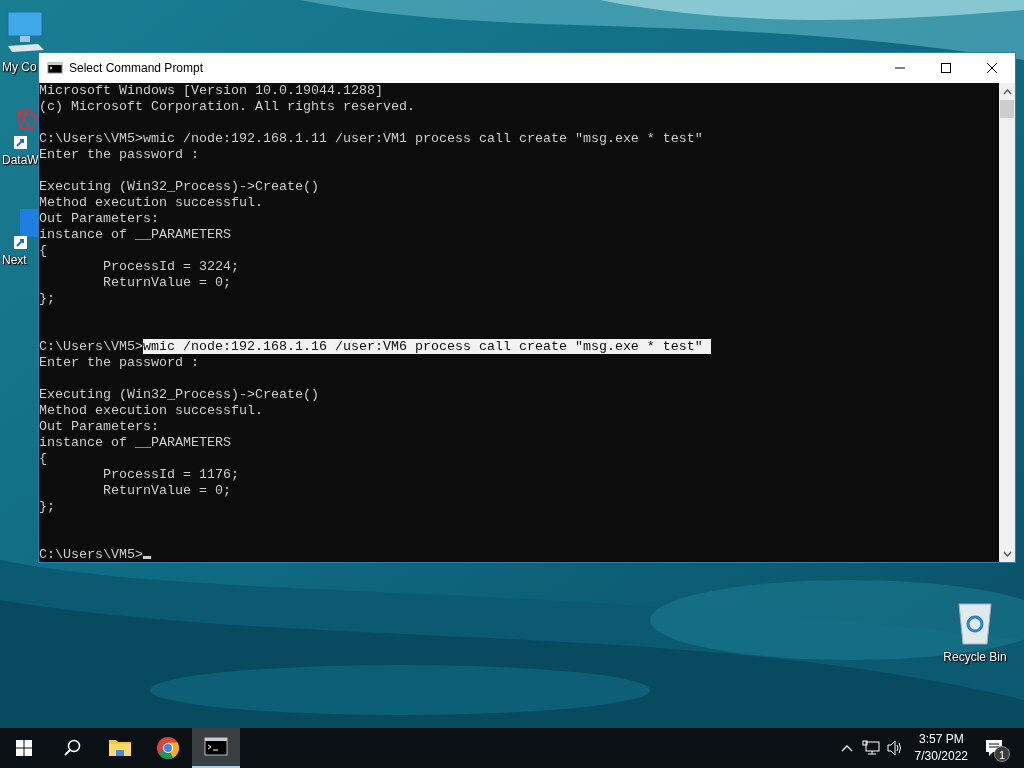 The width and height of the screenshot is (1024, 768). I want to click on recycle-bin-icon, so click(975, 623).